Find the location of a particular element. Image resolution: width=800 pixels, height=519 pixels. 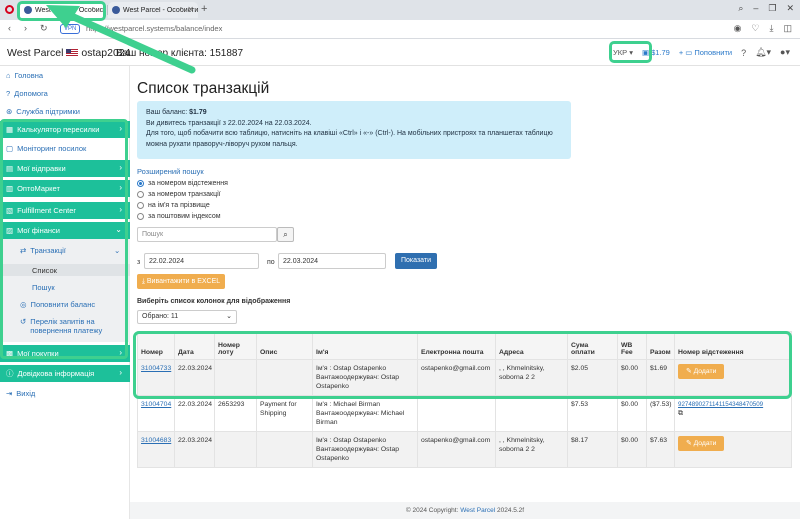

brand: West Parcel ostap2024 is located at coordinates (68, 53).